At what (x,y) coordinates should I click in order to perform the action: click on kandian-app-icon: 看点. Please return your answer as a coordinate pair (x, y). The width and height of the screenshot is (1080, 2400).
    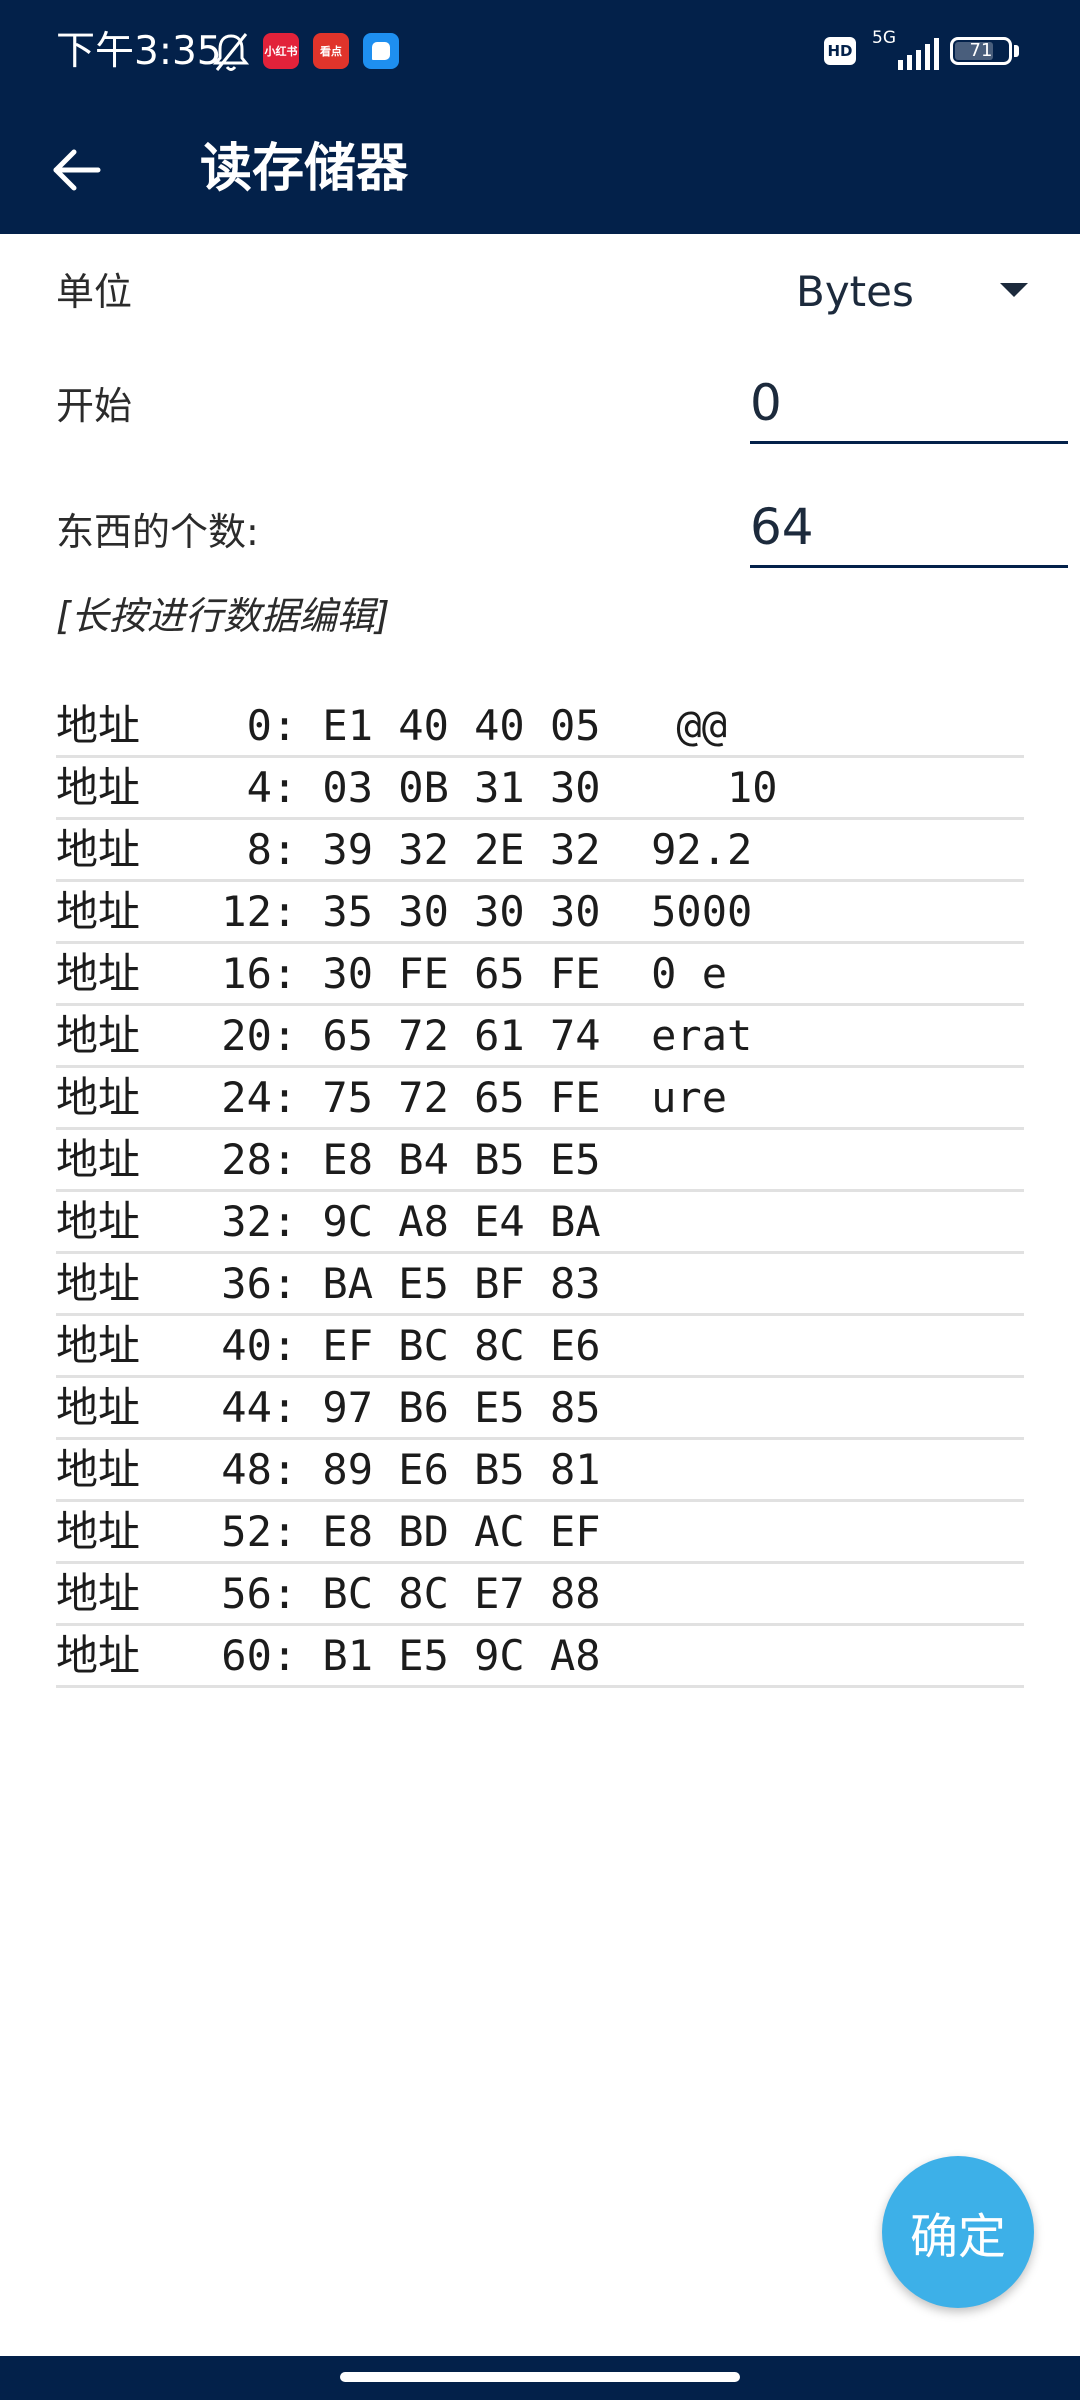
    Looking at the image, I should click on (331, 51).